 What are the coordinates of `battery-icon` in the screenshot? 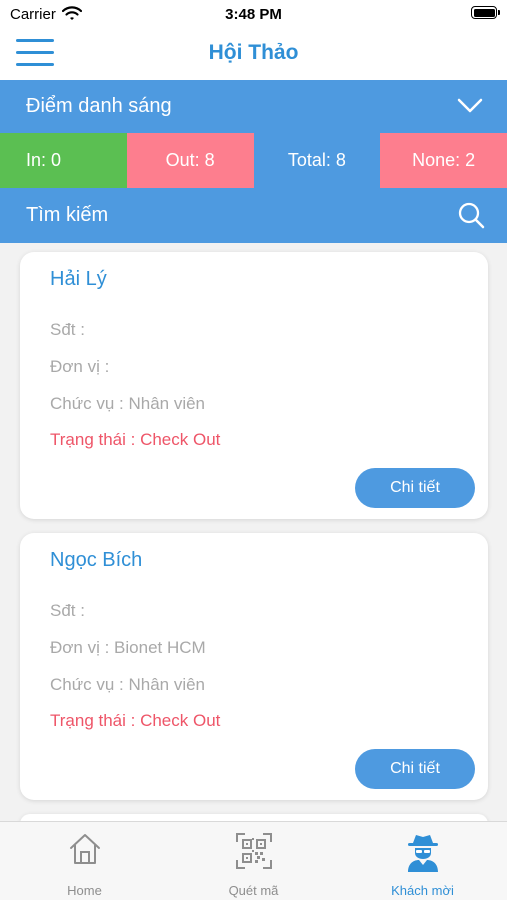 It's located at (485, 12).